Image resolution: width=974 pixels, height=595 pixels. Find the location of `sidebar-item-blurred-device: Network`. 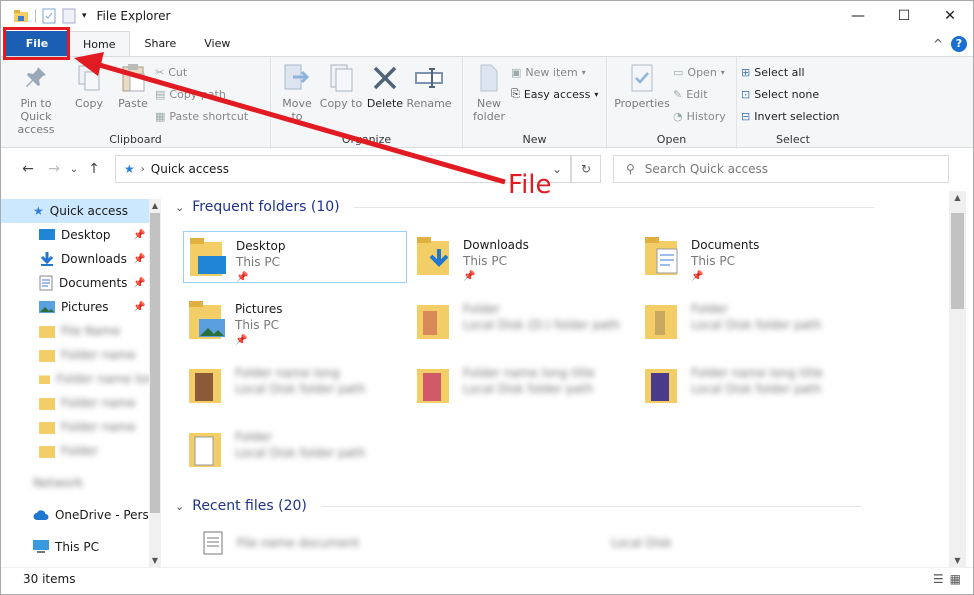

sidebar-item-blurred-device: Network is located at coordinates (81, 483).